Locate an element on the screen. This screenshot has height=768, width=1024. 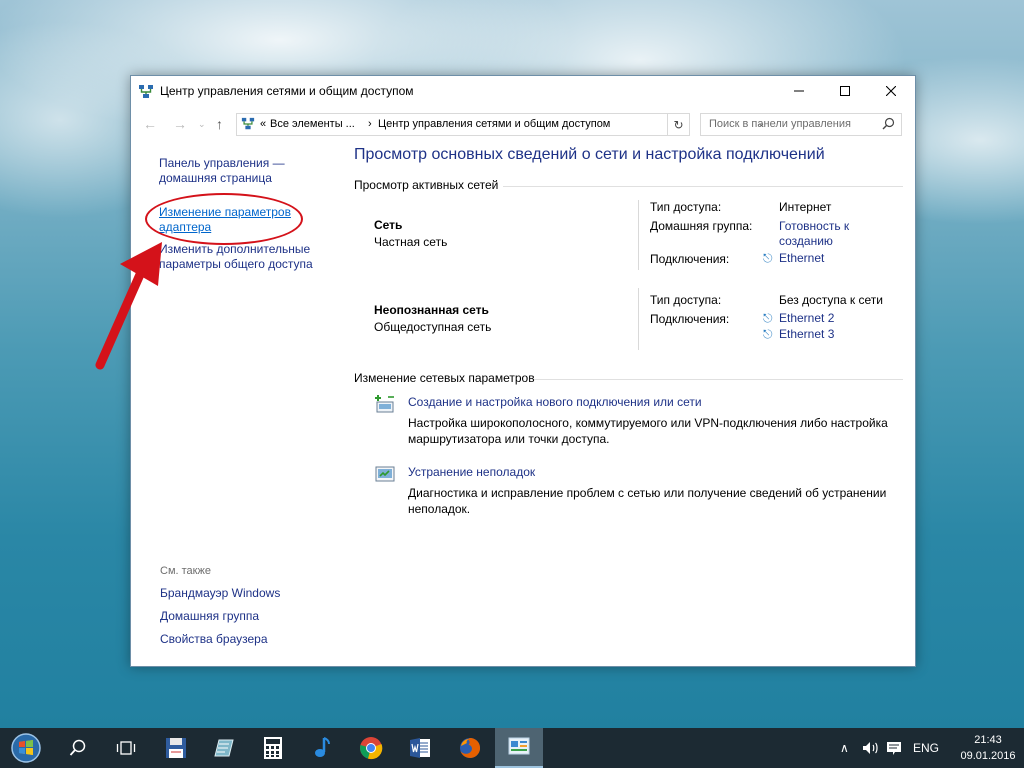
notifications-tray-button is located at coordinates (894, 748).